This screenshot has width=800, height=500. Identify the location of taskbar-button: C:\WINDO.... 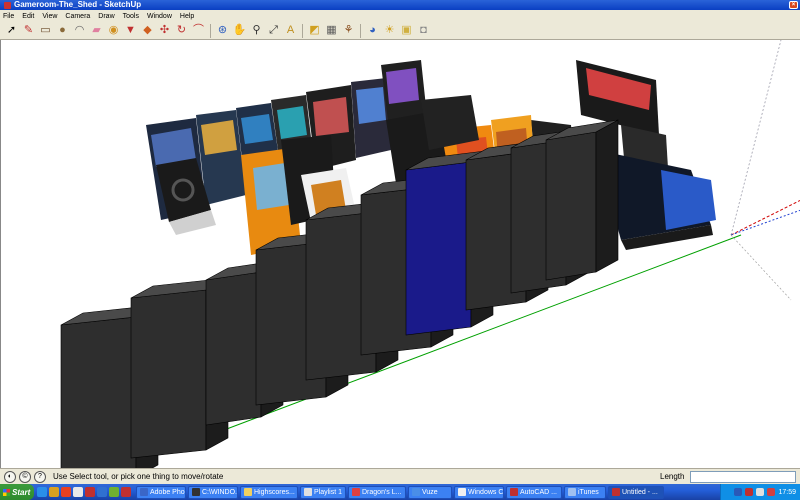
(213, 492).